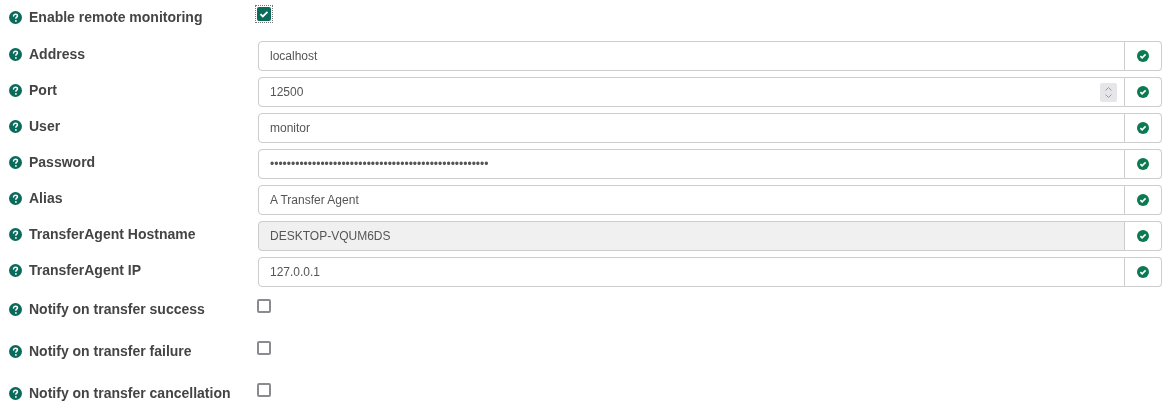 The height and width of the screenshot is (413, 1174). I want to click on field-label: TransferAgent IP, so click(85, 270).